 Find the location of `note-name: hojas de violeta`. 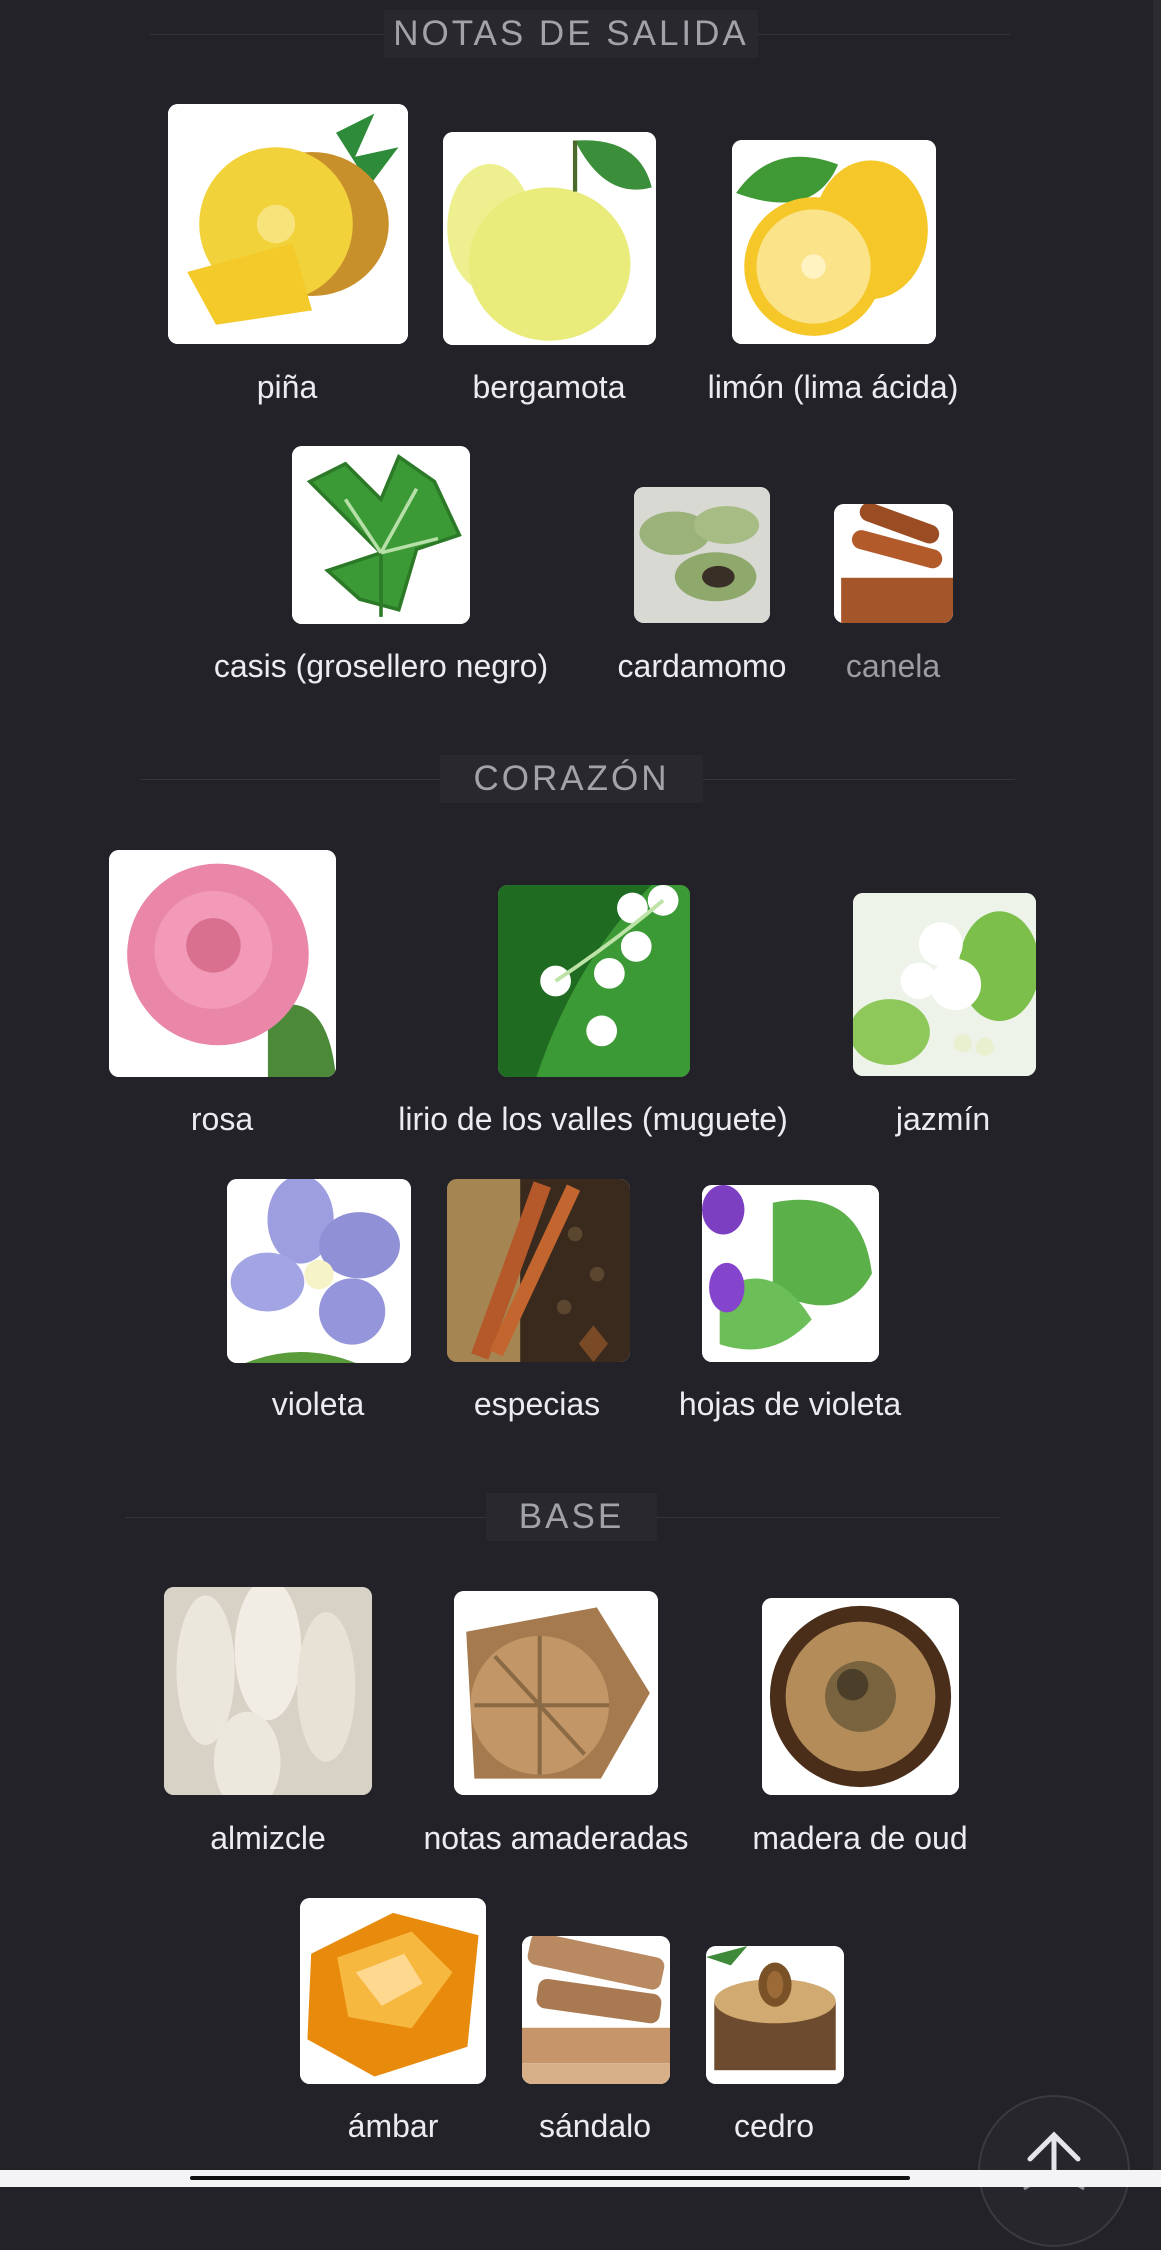

note-name: hojas de violeta is located at coordinates (790, 1404).